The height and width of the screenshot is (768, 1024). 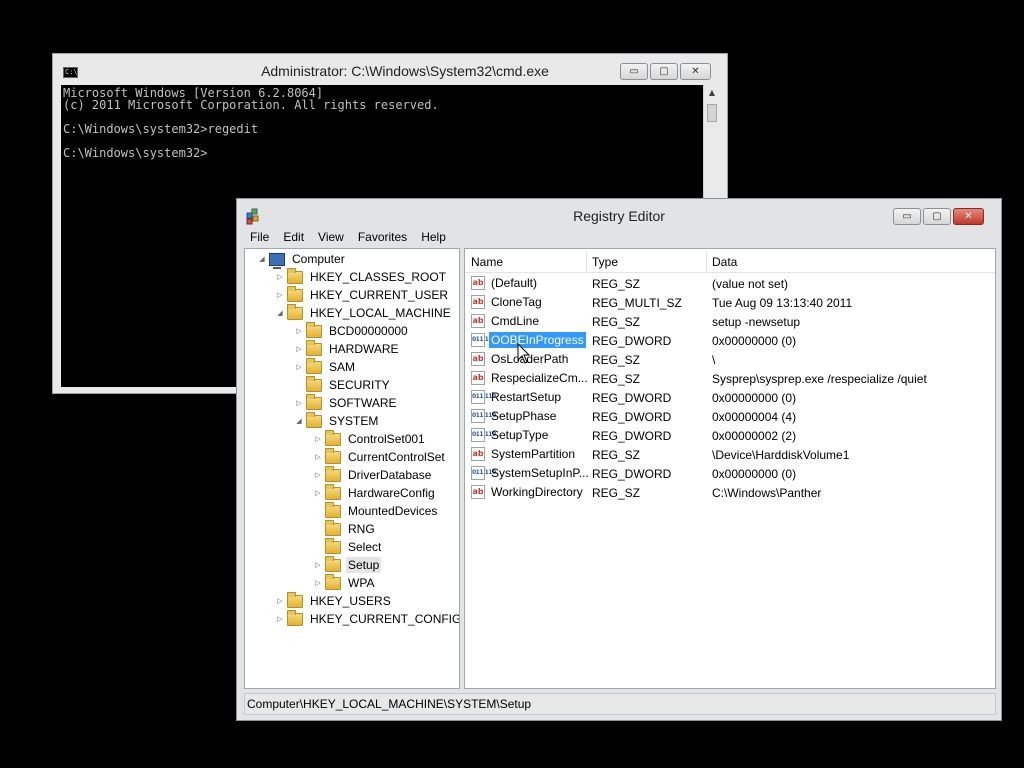 What do you see at coordinates (433, 238) in the screenshot?
I see `menu-help: Help` at bounding box center [433, 238].